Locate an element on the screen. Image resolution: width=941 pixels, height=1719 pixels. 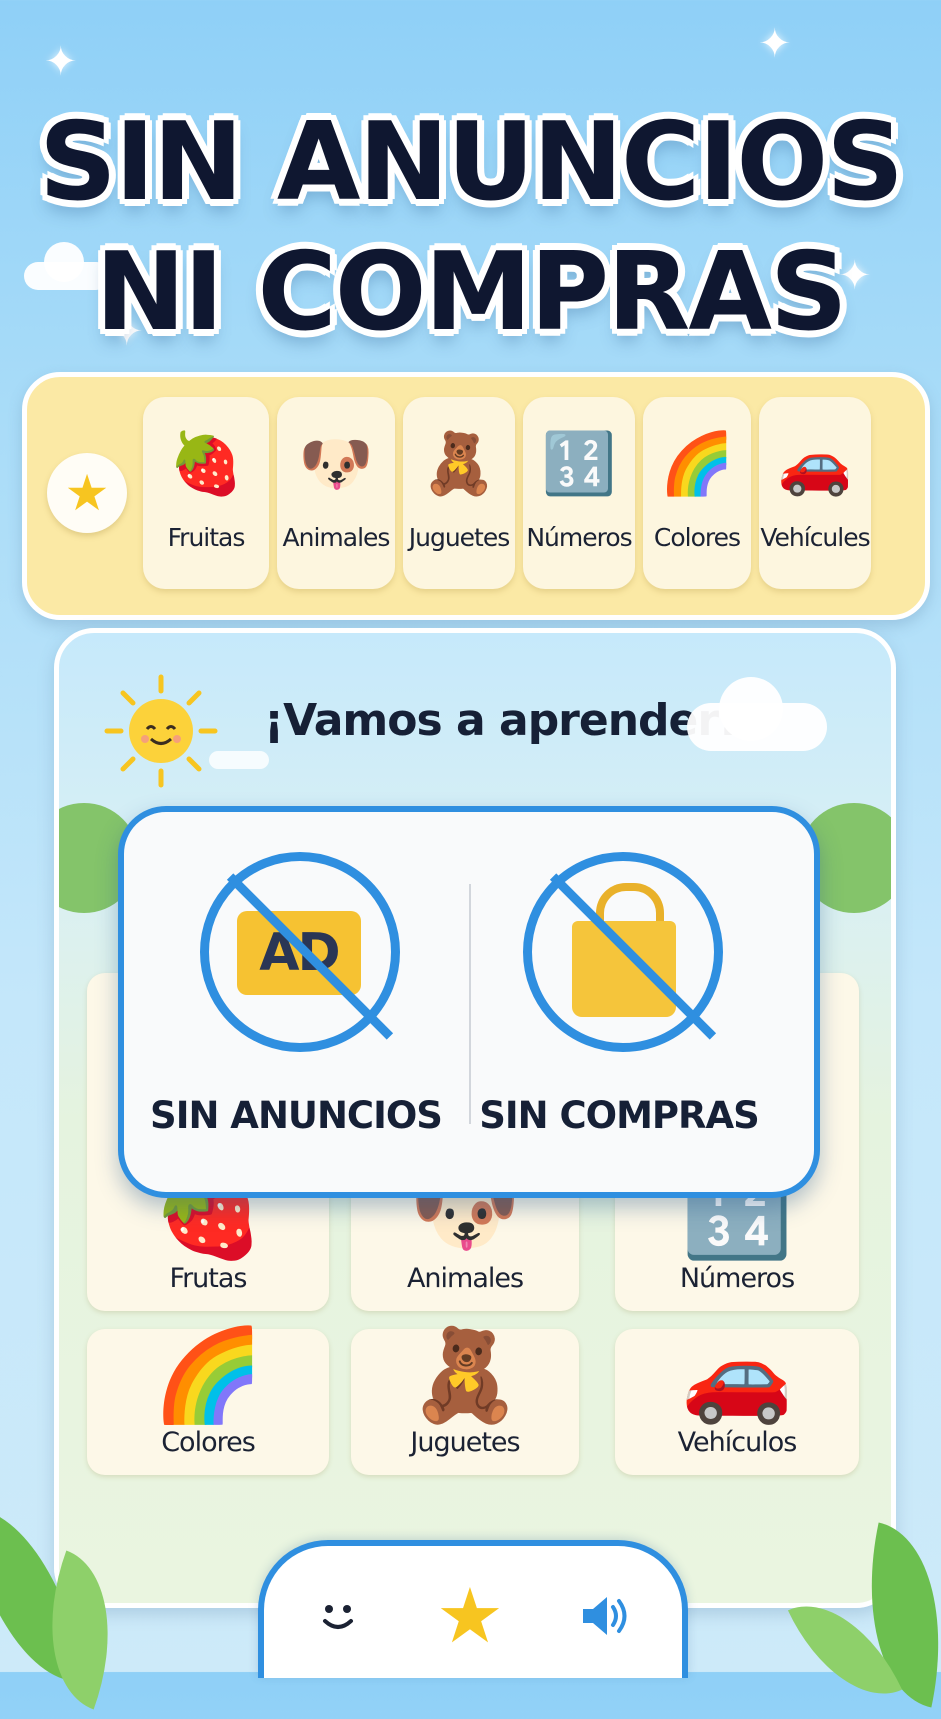
headline-line-2: NI COMPRAS is located at coordinates (471, 292).